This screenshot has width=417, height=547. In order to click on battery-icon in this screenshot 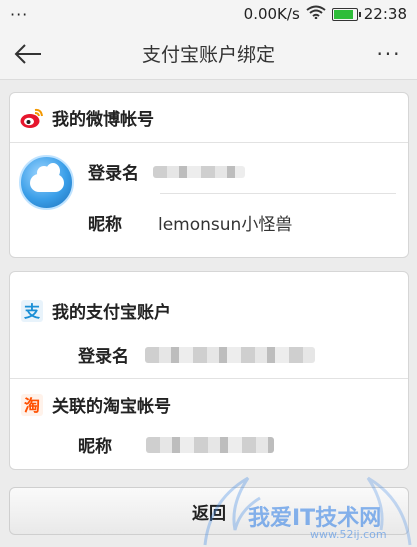, I will do `click(346, 14)`.